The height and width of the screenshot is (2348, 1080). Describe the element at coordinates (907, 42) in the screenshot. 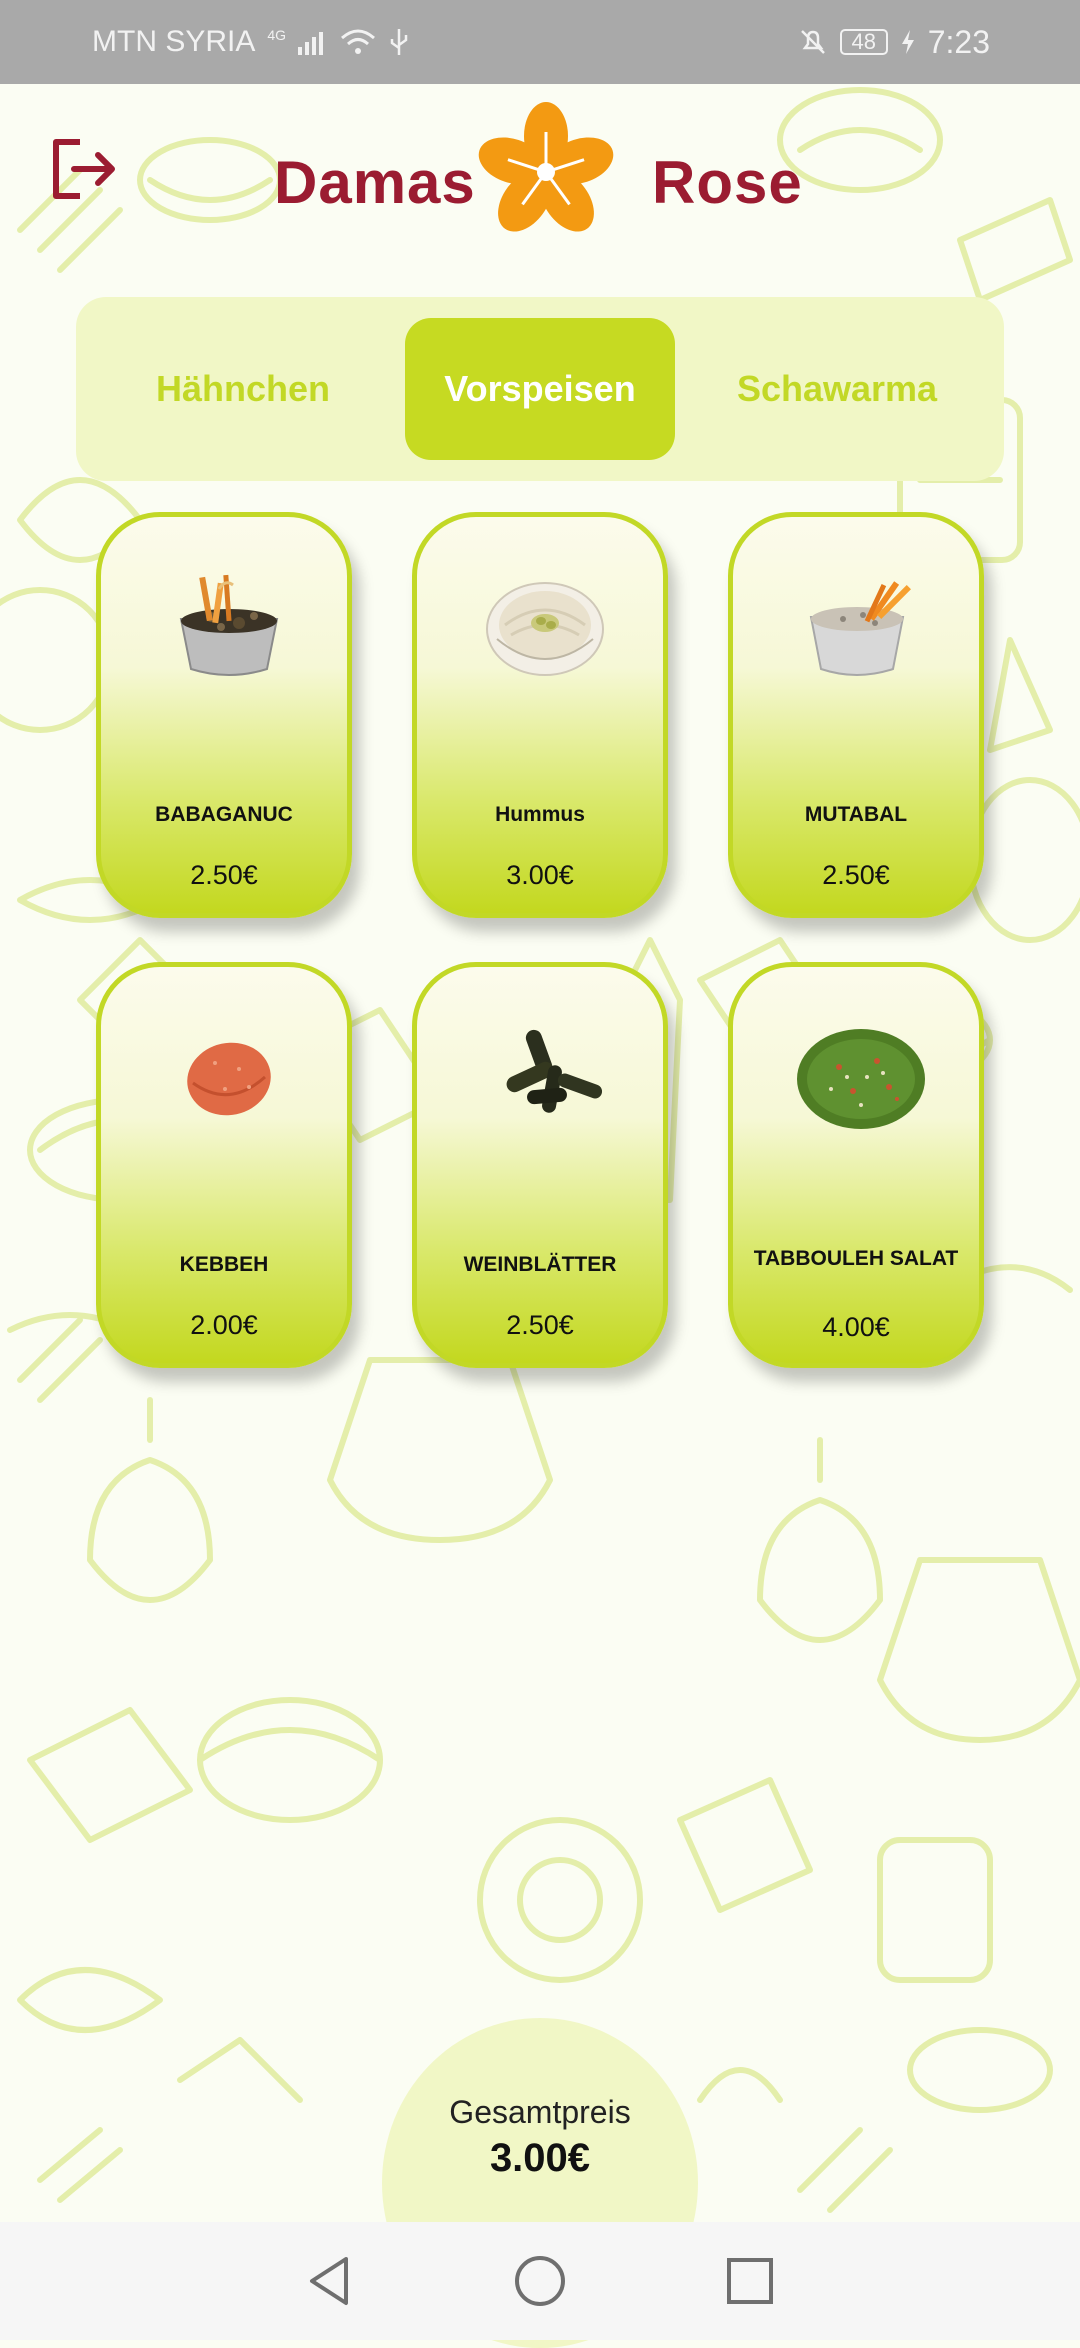

I see `charging-icon` at that location.